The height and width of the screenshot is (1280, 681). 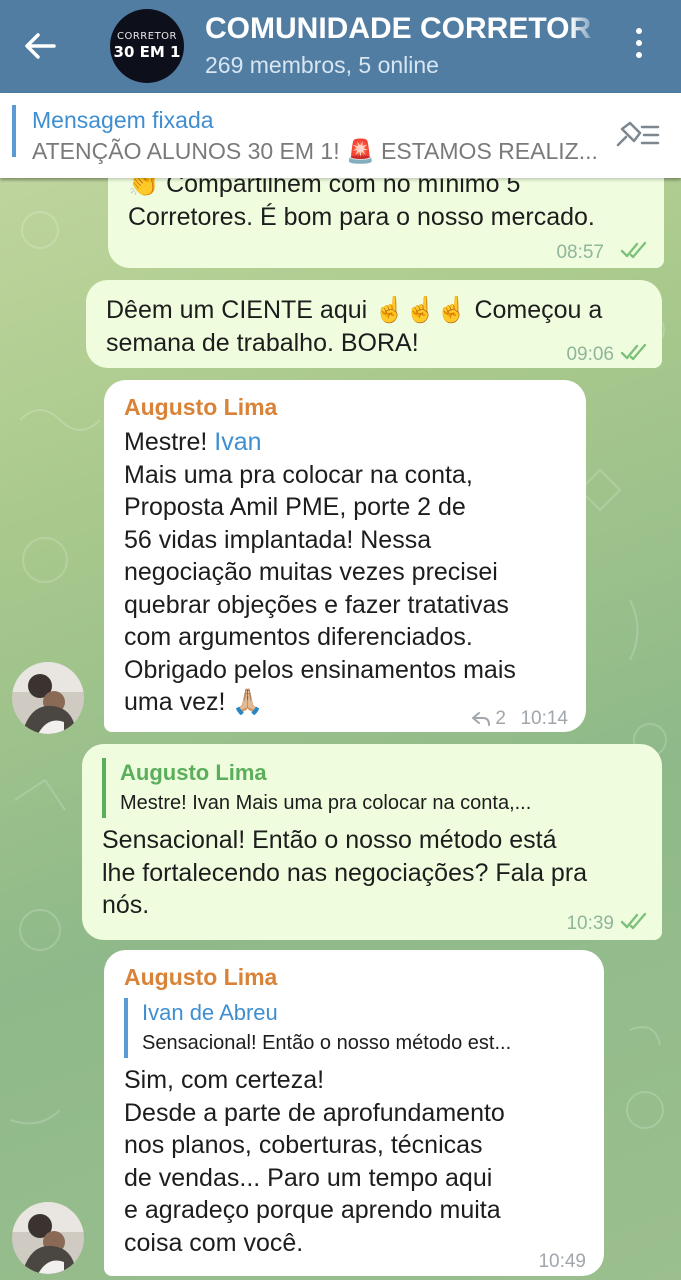 I want to click on message-text-line: coisa com você., so click(x=214, y=1242).